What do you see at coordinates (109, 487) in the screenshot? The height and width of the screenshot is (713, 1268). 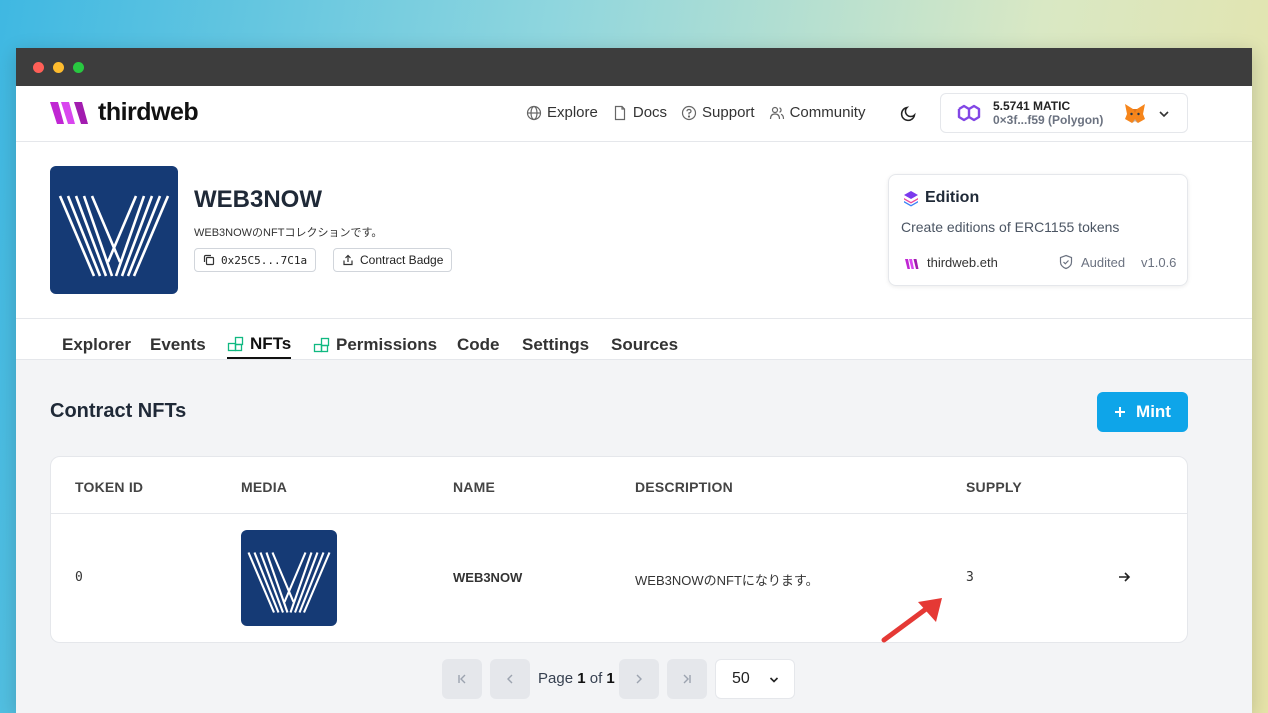 I see `column-header: TOKEN ID` at bounding box center [109, 487].